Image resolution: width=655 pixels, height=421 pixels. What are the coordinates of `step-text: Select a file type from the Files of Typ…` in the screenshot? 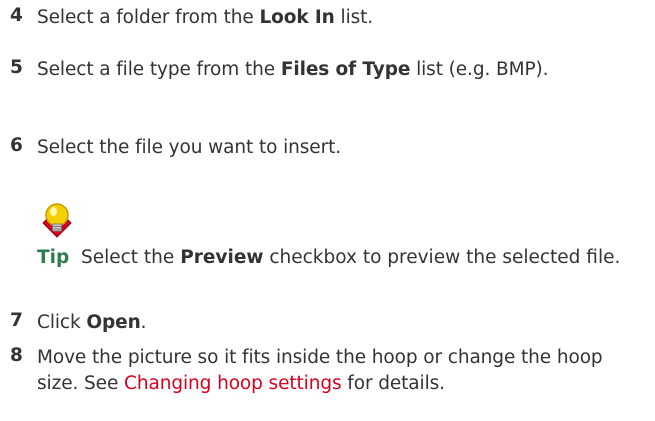 It's located at (293, 69).